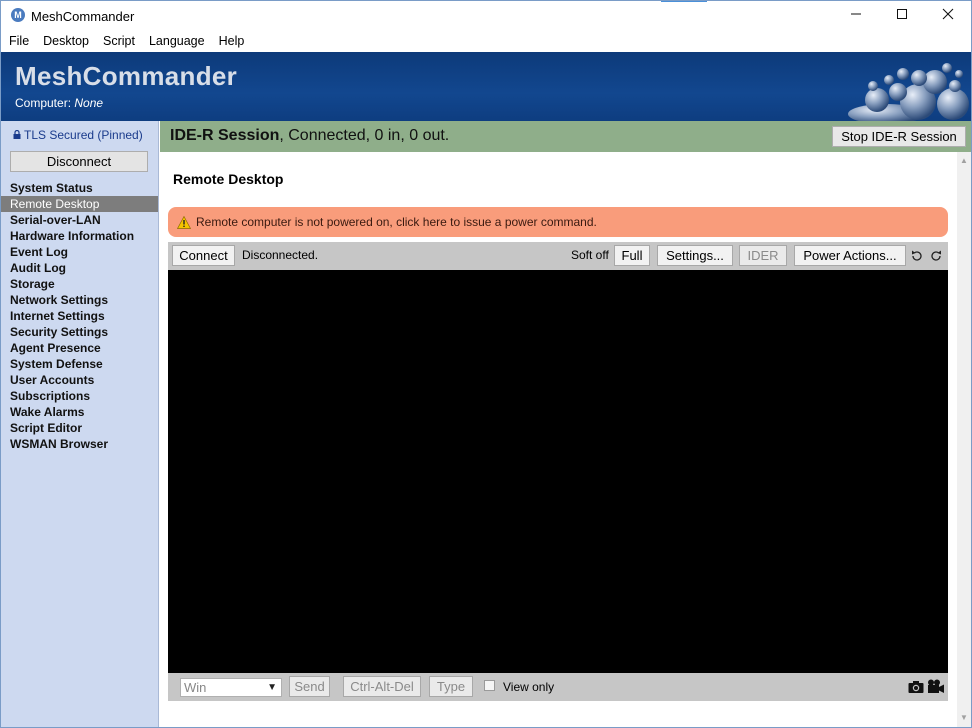 Image resolution: width=972 pixels, height=728 pixels. What do you see at coordinates (79, 332) in the screenshot?
I see `sidebar-item-security-settings: Security Settings` at bounding box center [79, 332].